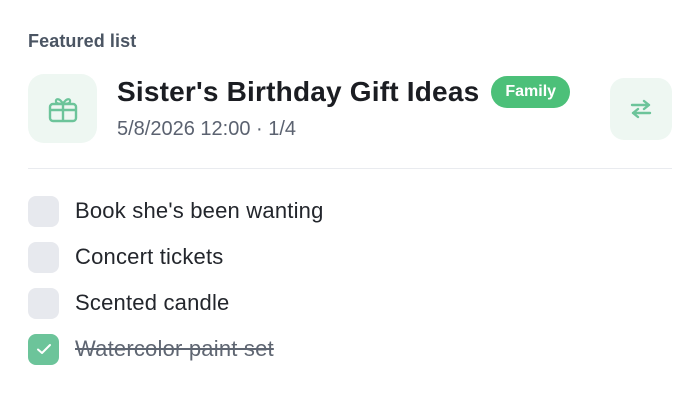  Describe the element at coordinates (298, 91) in the screenshot. I see `list-title: Sister's Birthday Gift Ideas` at that location.